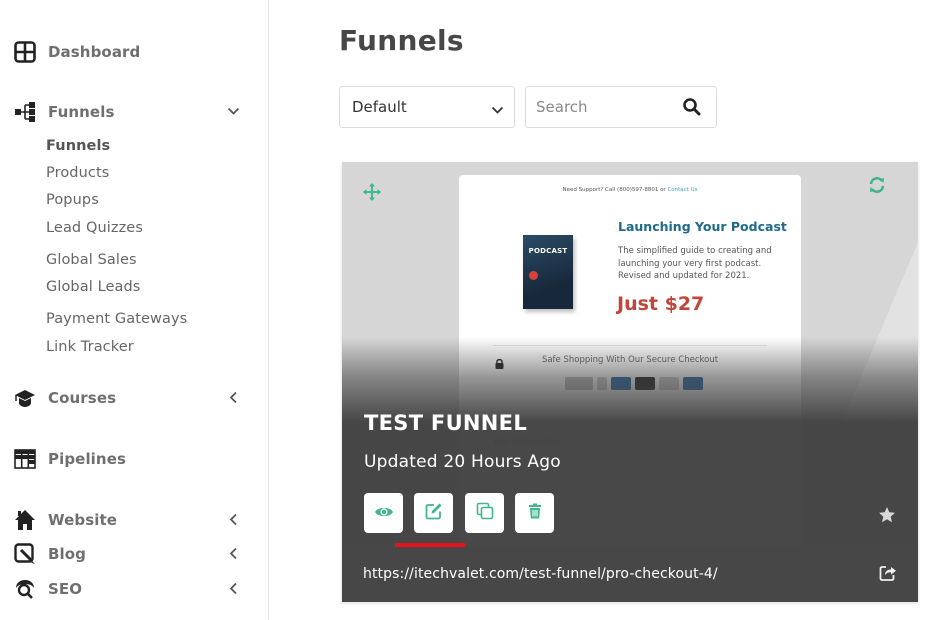  What do you see at coordinates (25, 554) in the screenshot?
I see `edit-square-icon` at bounding box center [25, 554].